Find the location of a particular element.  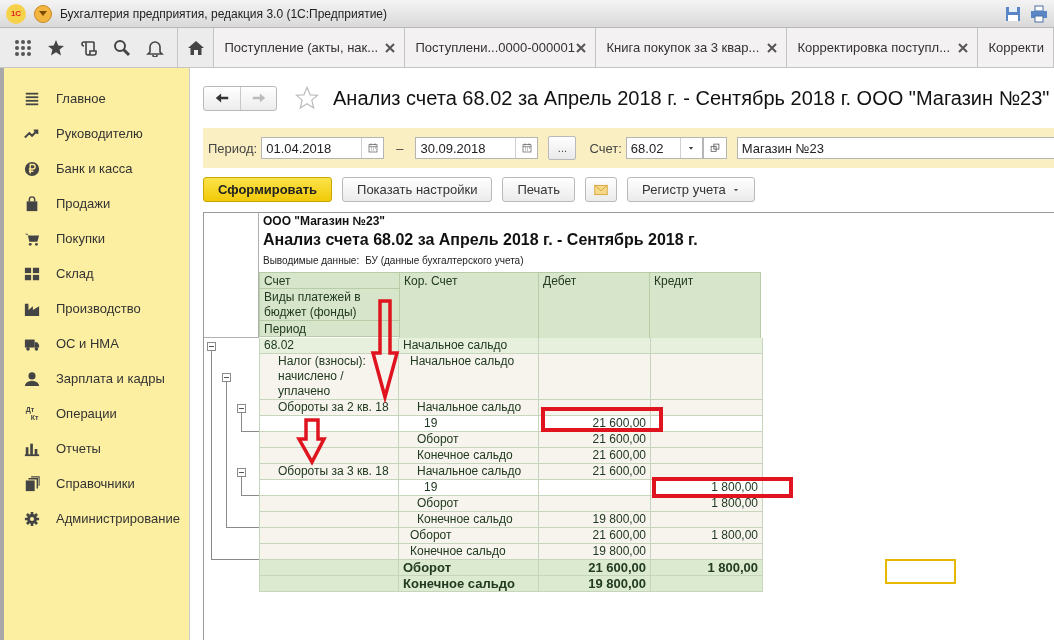

print-icon is located at coordinates (1039, 13).